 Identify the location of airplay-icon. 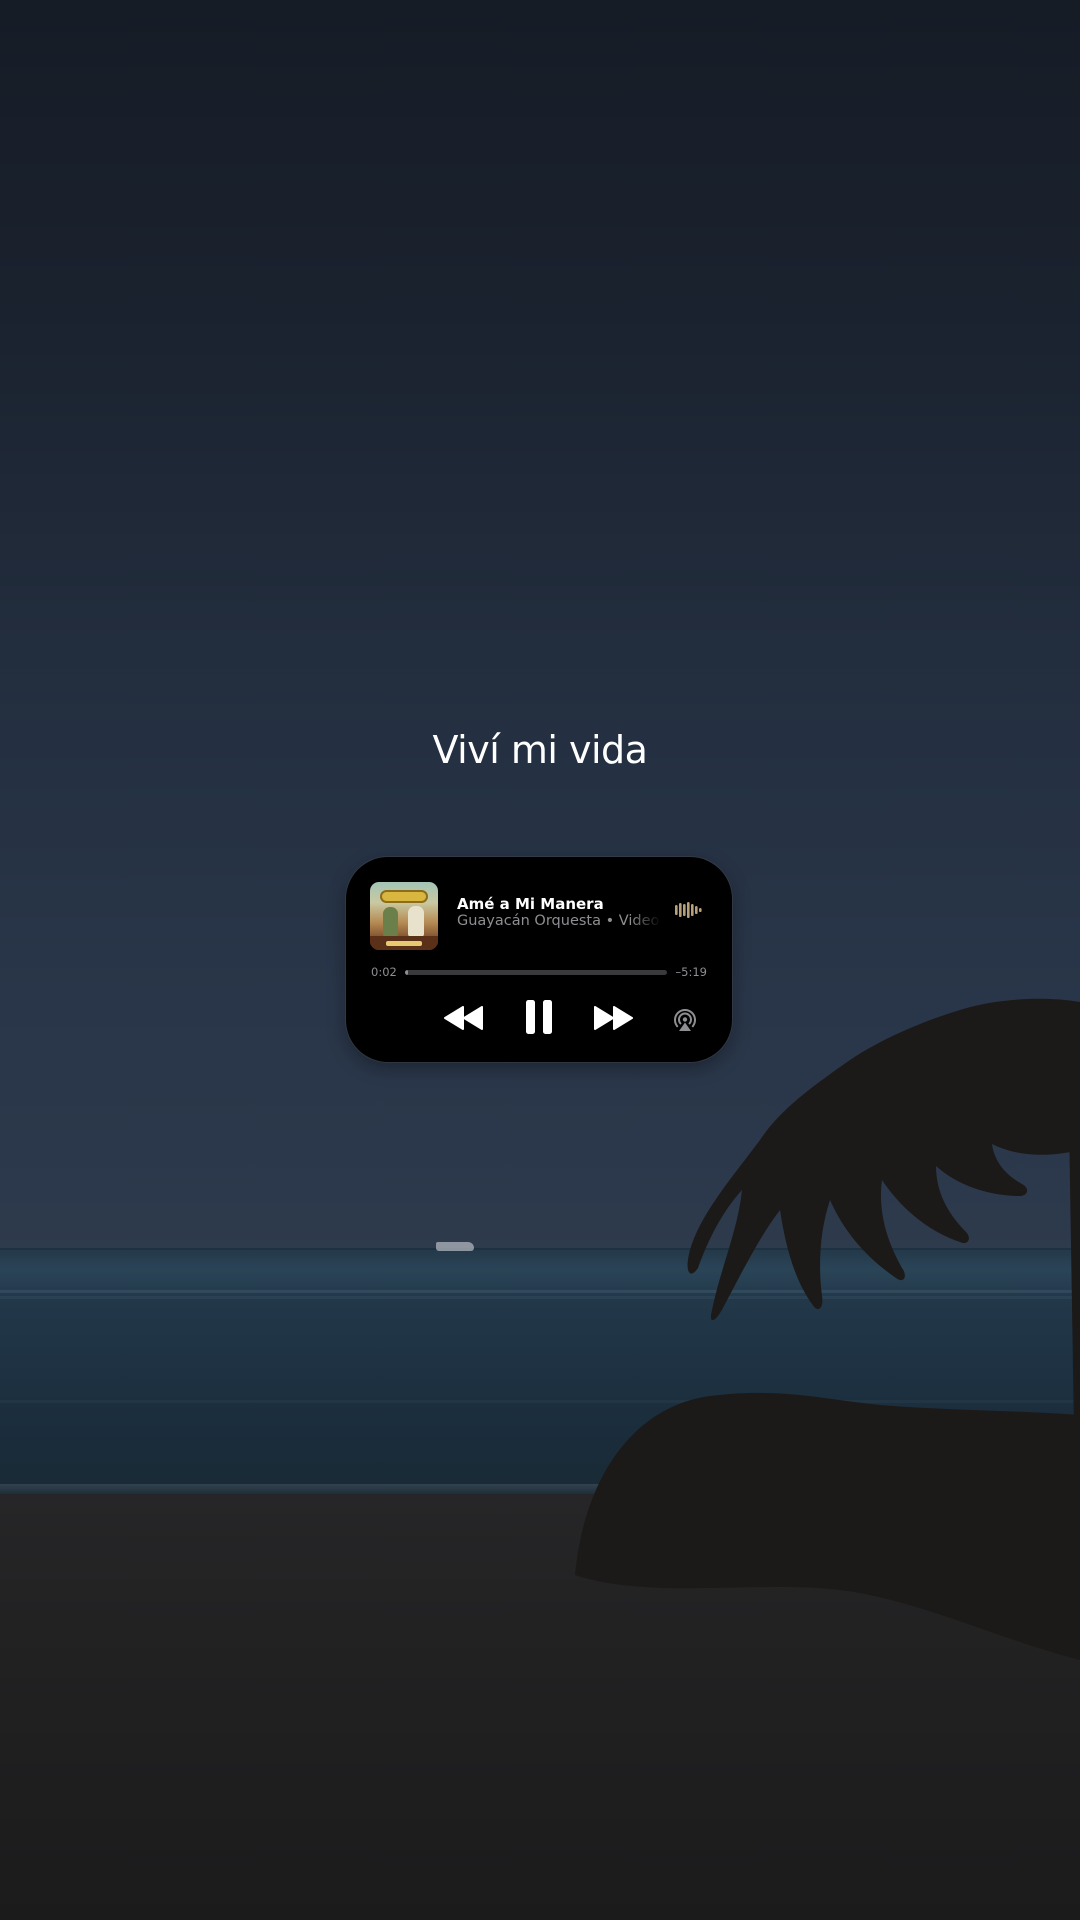
(685, 1020).